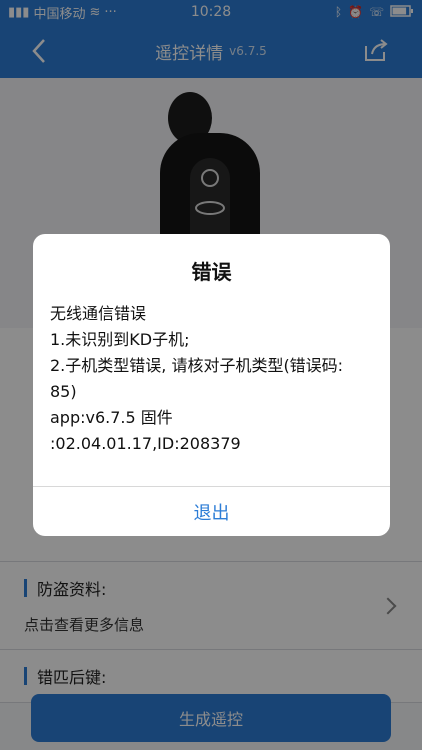 The width and height of the screenshot is (422, 750). Describe the element at coordinates (111, 417) in the screenshot. I see `dialog-line: app:v6.7.5 固件` at that location.